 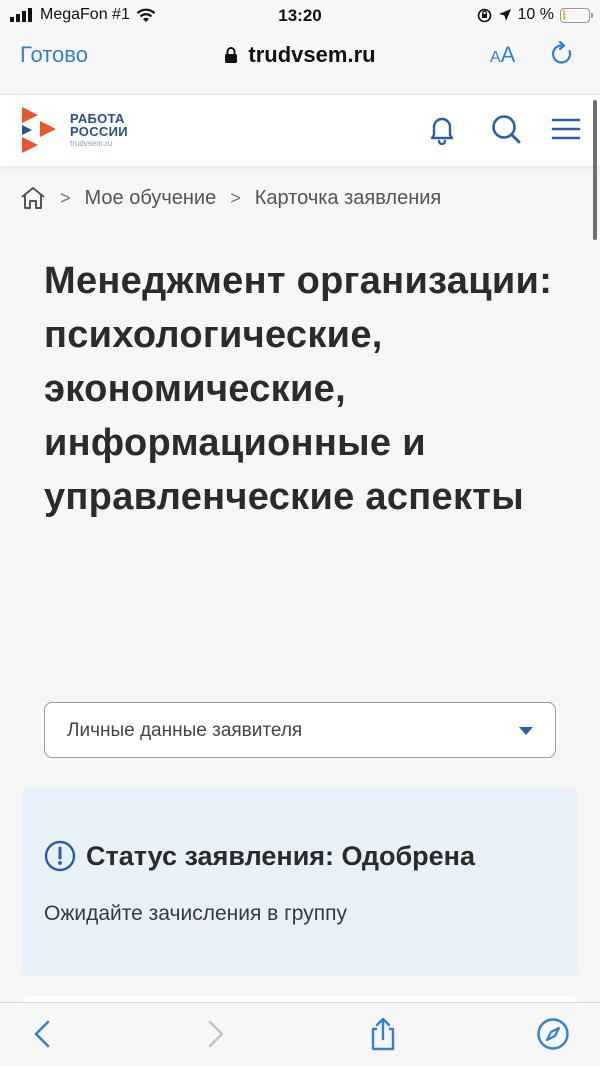 I want to click on search-icon, so click(x=506, y=129).